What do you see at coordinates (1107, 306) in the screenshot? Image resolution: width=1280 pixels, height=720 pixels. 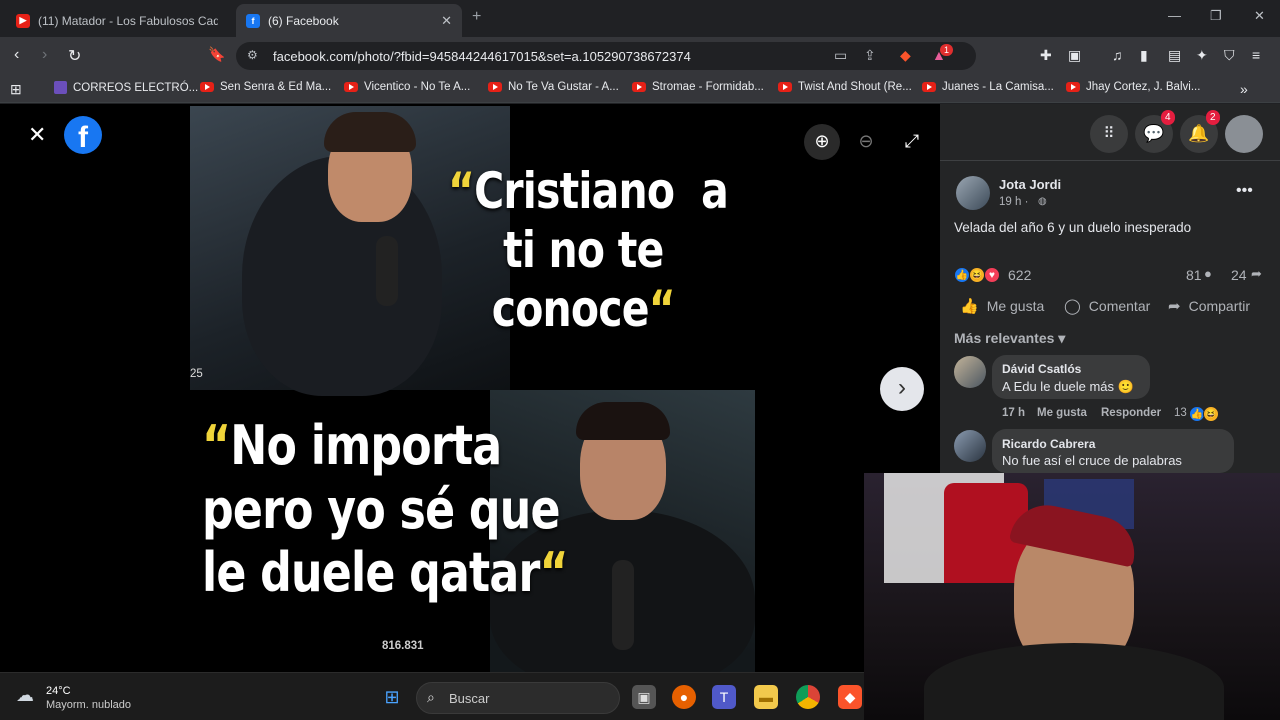 I see `comment-button: ◯ Comentar` at bounding box center [1107, 306].